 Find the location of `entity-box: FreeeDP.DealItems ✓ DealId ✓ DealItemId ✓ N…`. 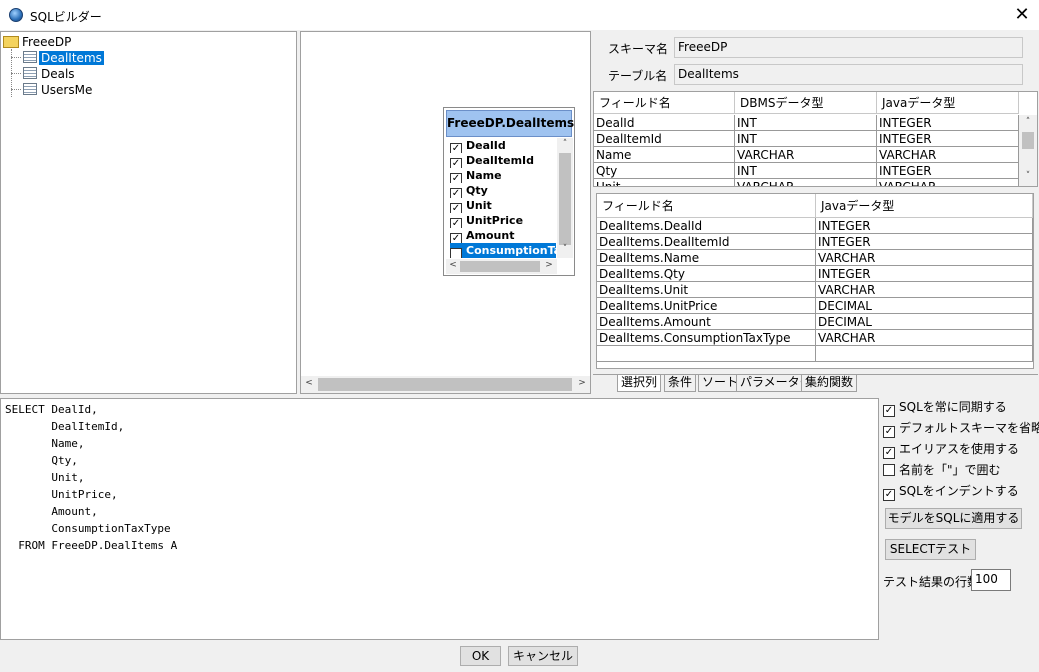

entity-box: FreeeDP.DealItems ✓ DealId ✓ DealItemId ✓ N… is located at coordinates (509, 191).